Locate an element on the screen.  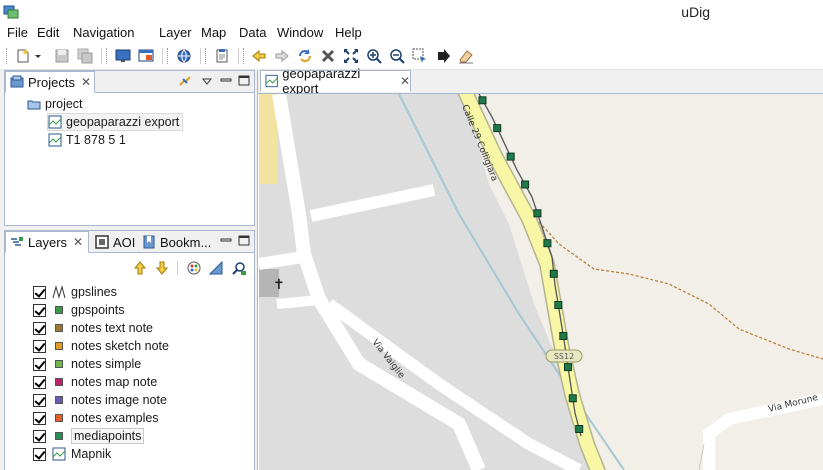
menu-layer: Layer is located at coordinates (175, 32).